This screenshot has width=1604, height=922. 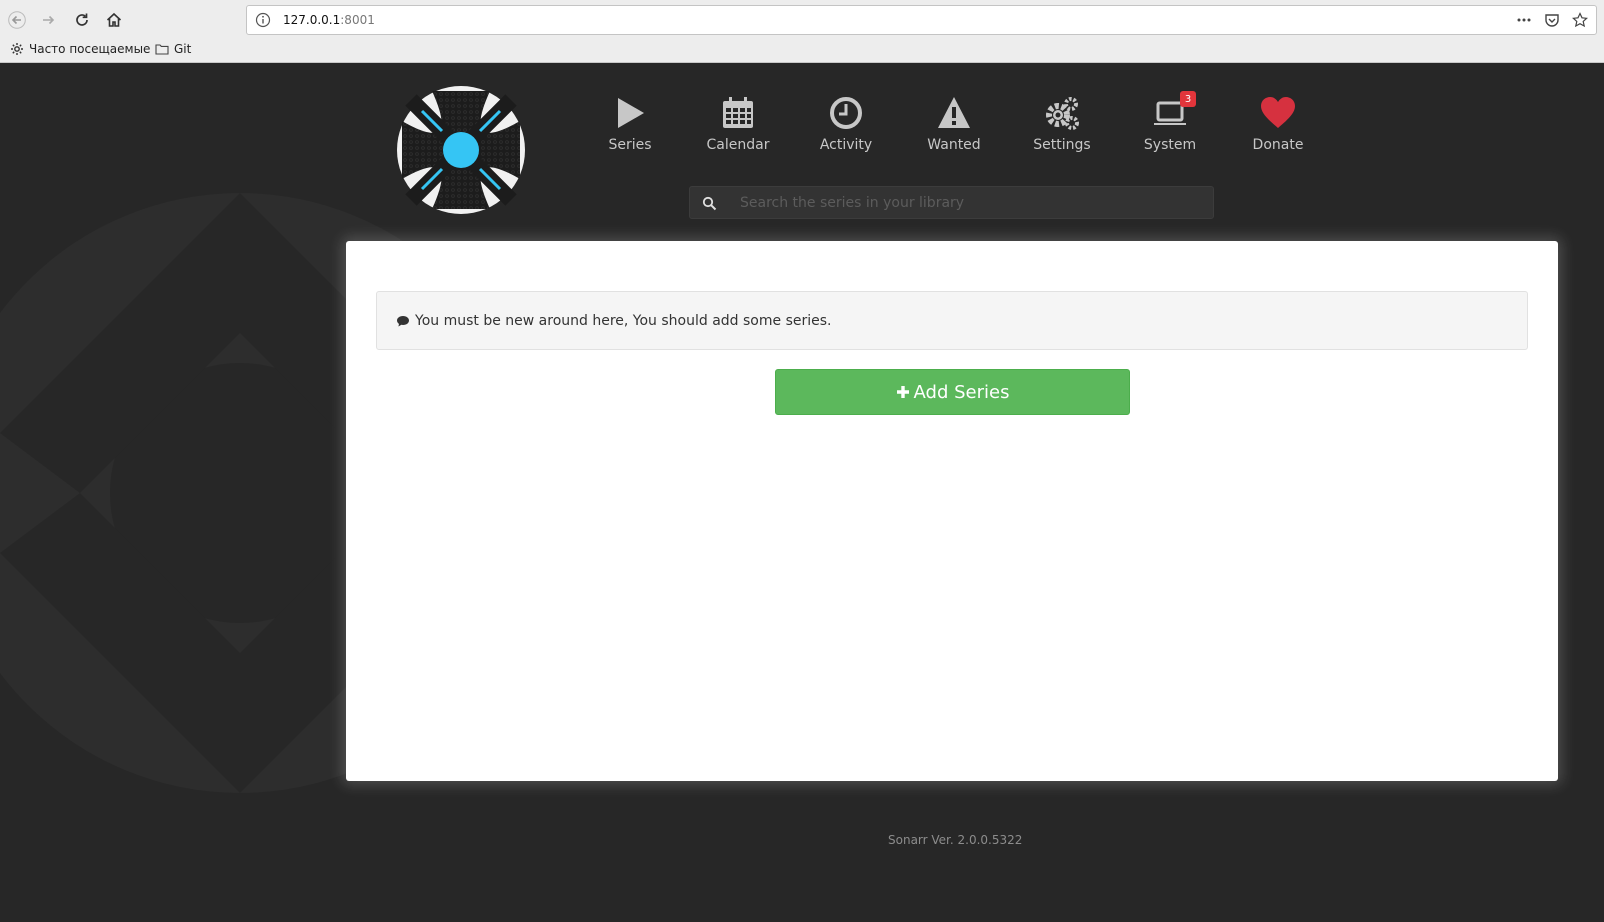 I want to click on nav-activity: Activity, so click(x=846, y=128).